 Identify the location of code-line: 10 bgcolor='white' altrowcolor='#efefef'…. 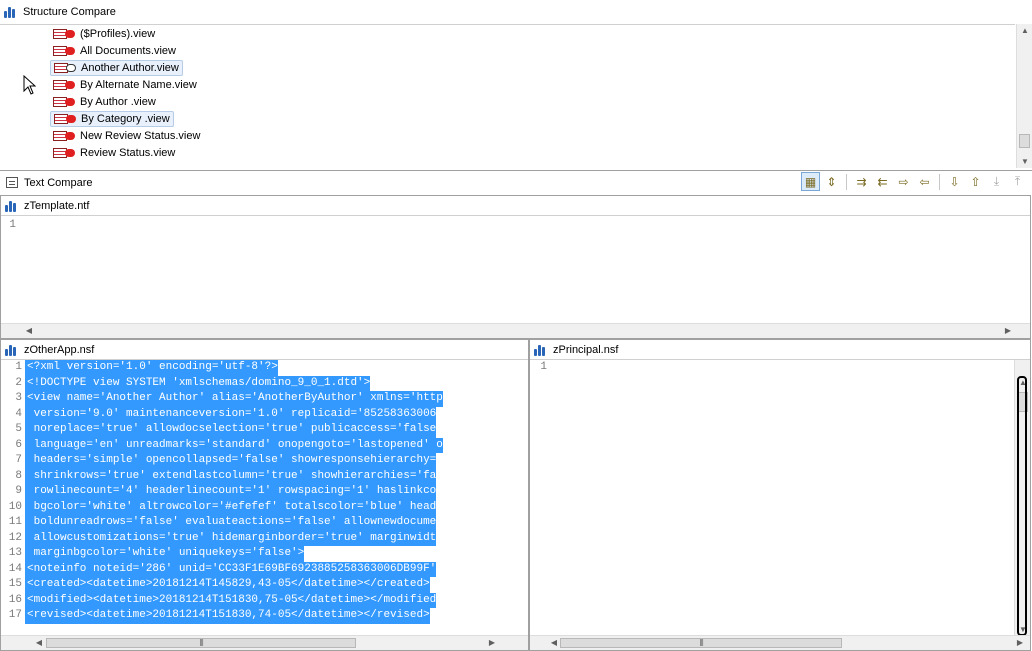
(251, 507).